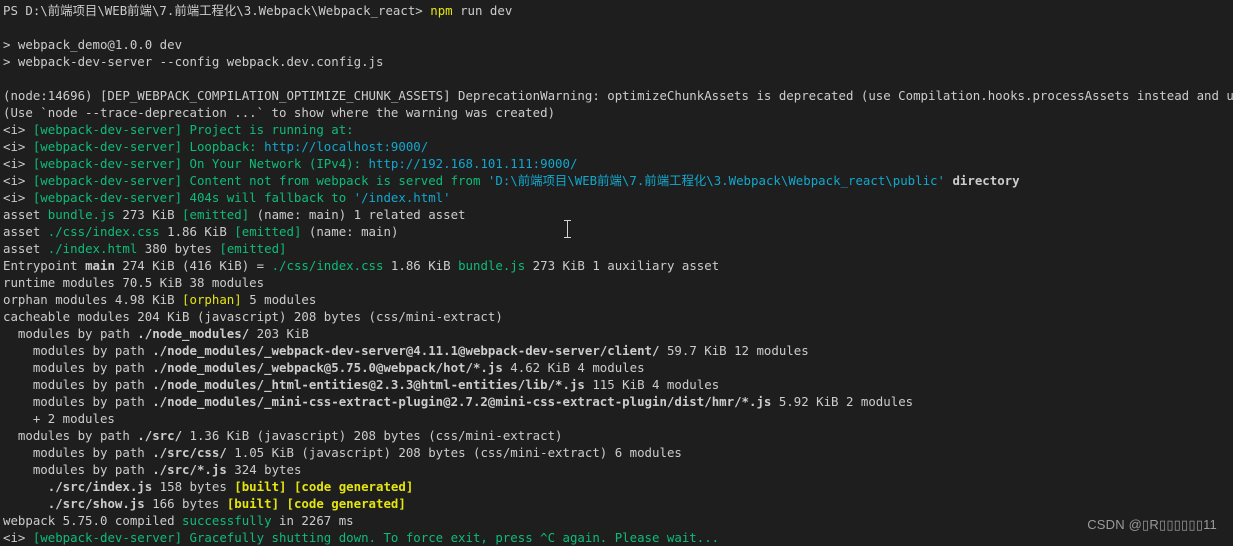  Describe the element at coordinates (100, 265) in the screenshot. I see `terminal-text: main` at that location.